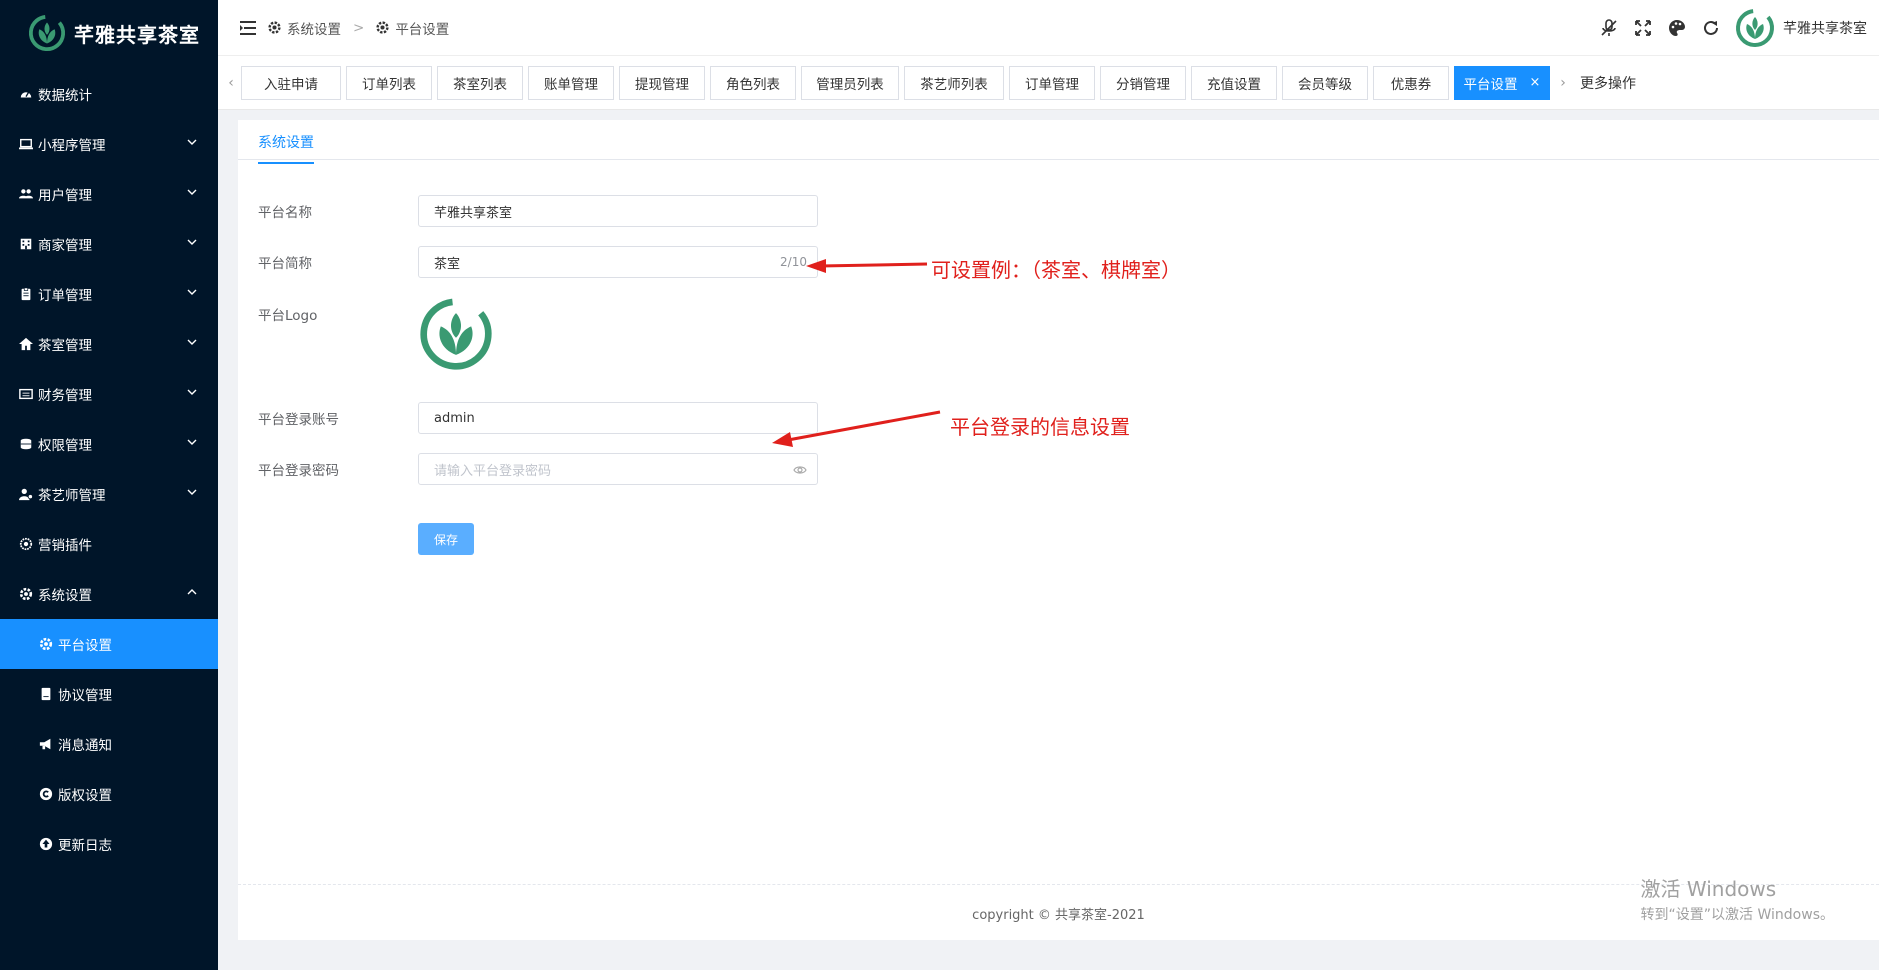  I want to click on login-password-label: 平台登录密码, so click(298, 471).